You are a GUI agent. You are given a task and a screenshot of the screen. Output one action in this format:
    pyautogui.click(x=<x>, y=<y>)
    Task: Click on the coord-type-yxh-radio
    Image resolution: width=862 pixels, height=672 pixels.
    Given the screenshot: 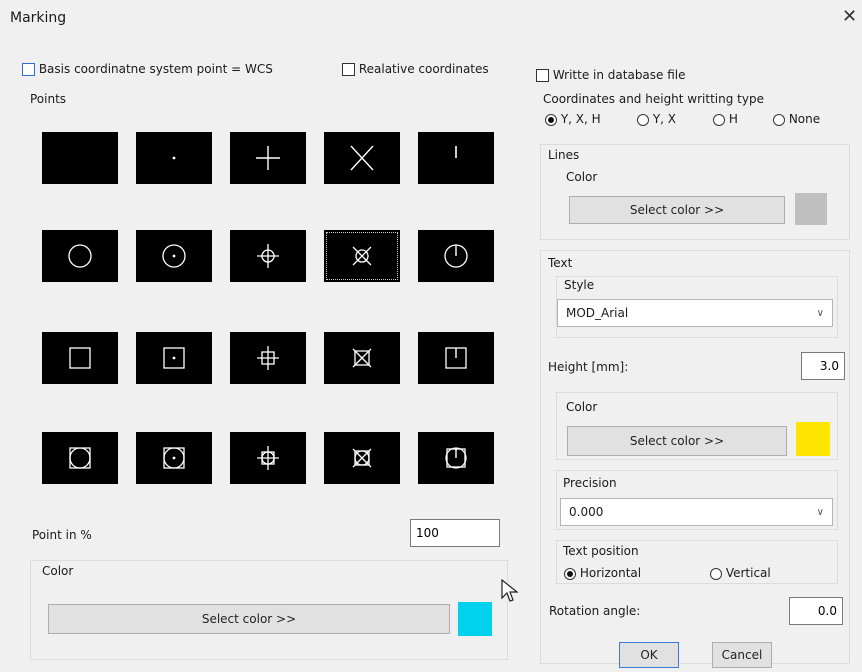 What is the action you would take?
    pyautogui.click(x=551, y=119)
    